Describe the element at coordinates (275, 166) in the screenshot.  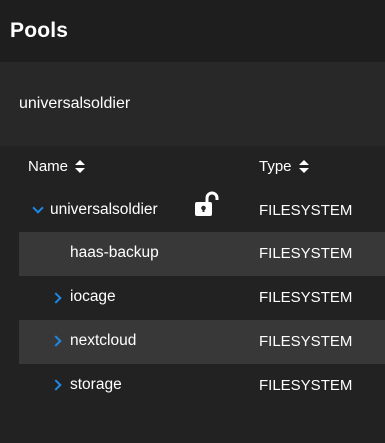
I see `column-header-type-label: Type` at that location.